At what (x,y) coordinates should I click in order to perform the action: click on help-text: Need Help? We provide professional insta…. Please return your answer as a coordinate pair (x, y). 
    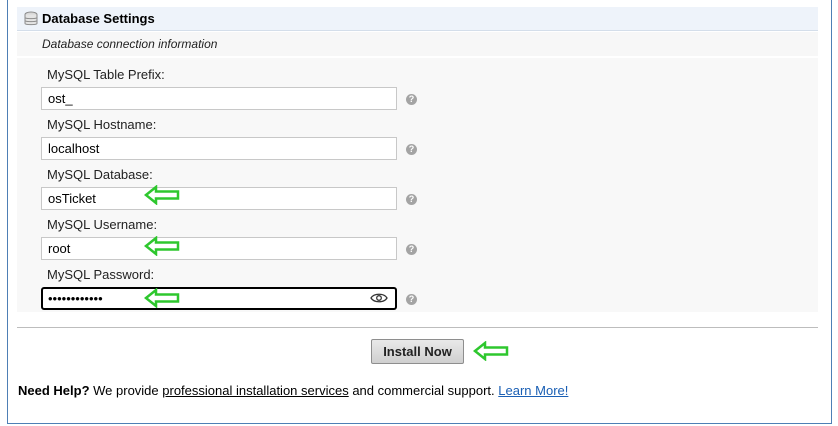
    Looking at the image, I should click on (293, 390).